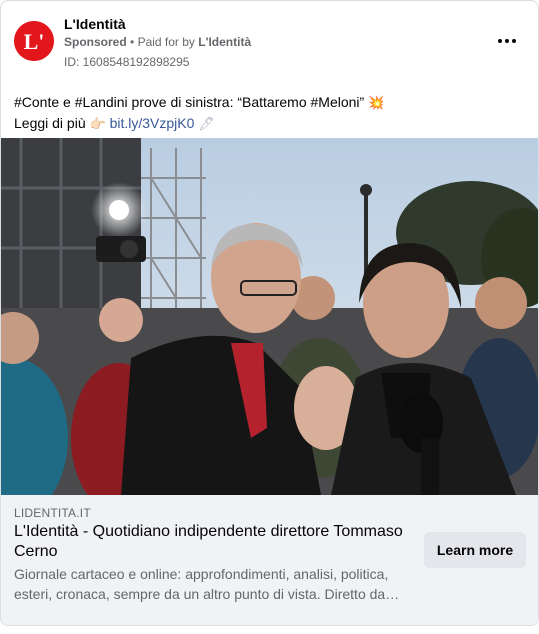  Describe the element at coordinates (376, 102) in the screenshot. I see `collision-emoji-icon: 💥` at that location.